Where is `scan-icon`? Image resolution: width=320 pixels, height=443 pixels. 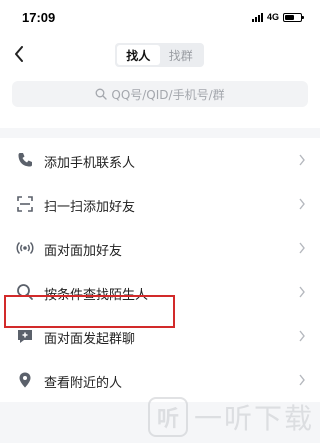
scan-icon is located at coordinates (25, 204).